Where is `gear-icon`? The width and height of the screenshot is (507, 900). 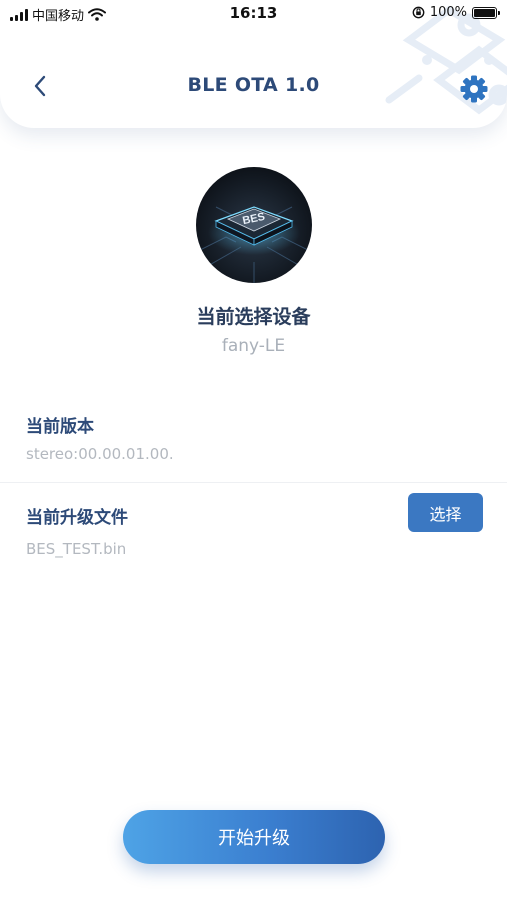
gear-icon is located at coordinates (474, 89).